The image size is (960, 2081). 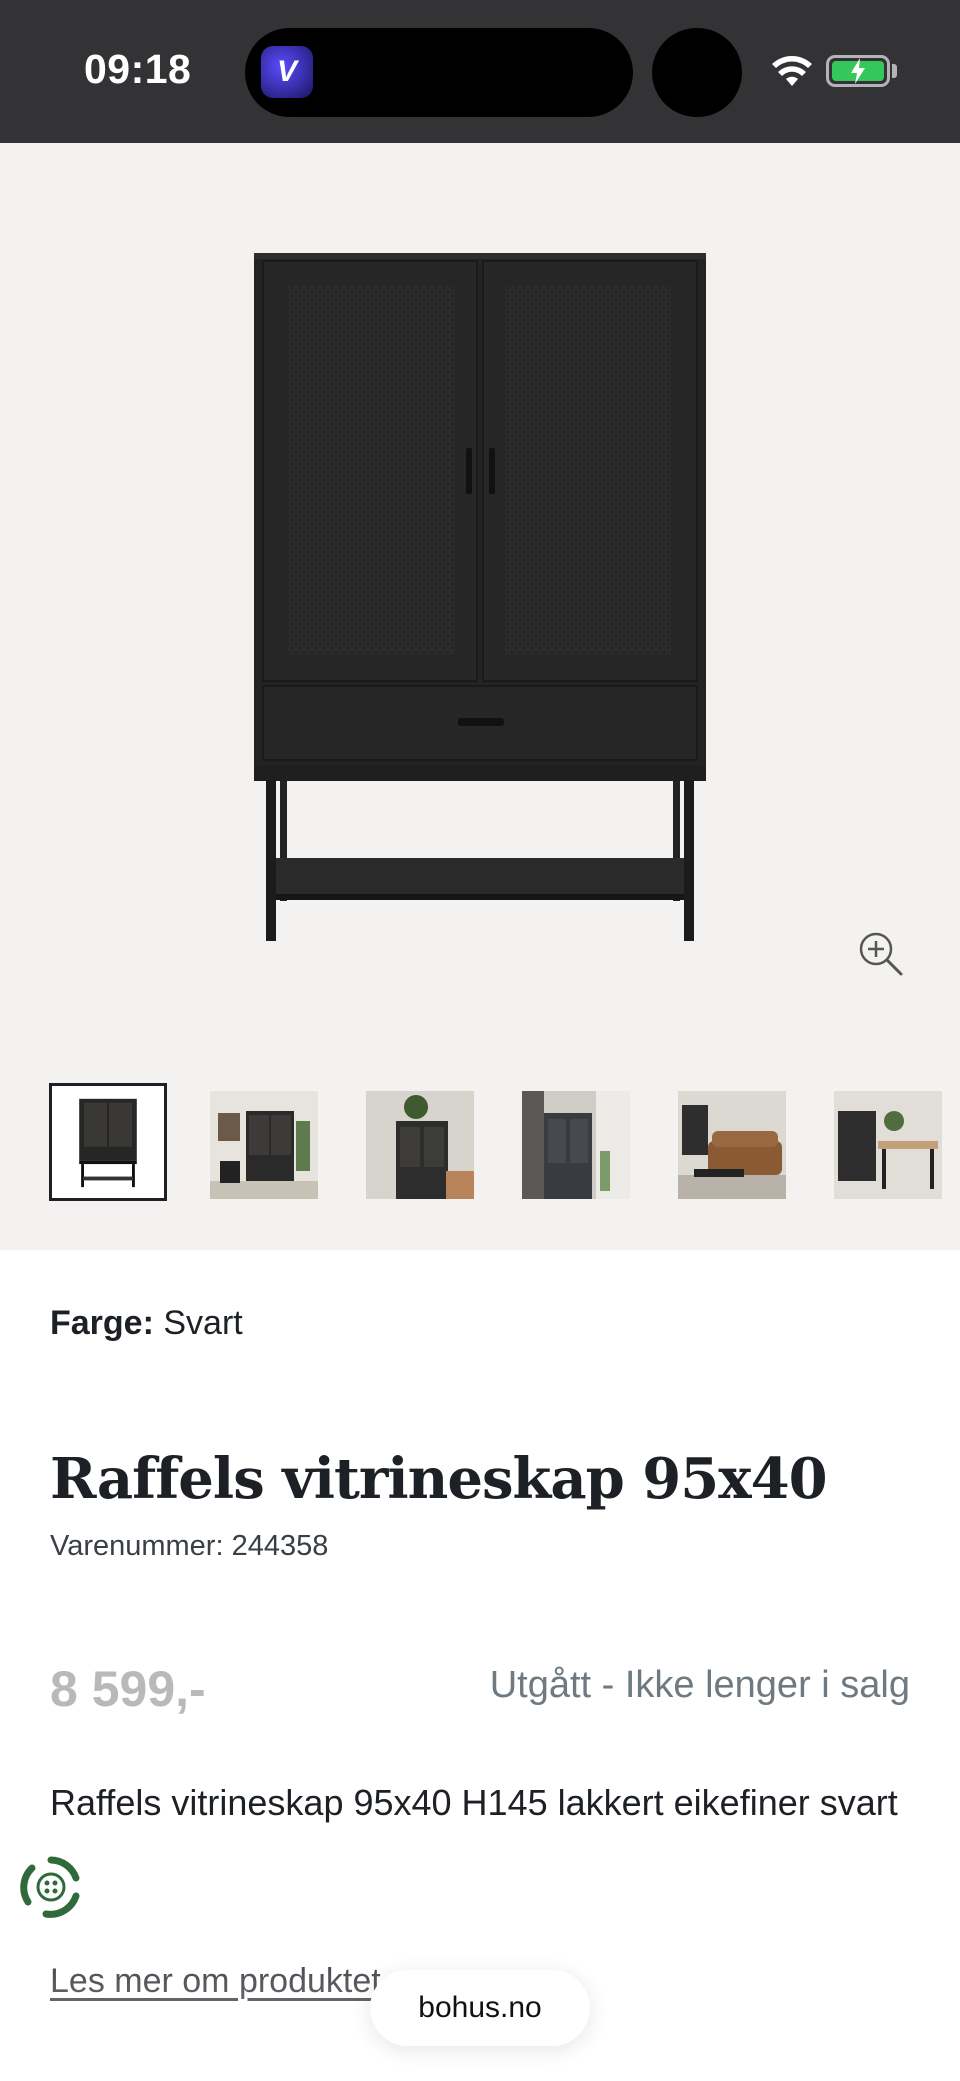 I want to click on read-more-link: Les mer om produktet, so click(x=215, y=1981).